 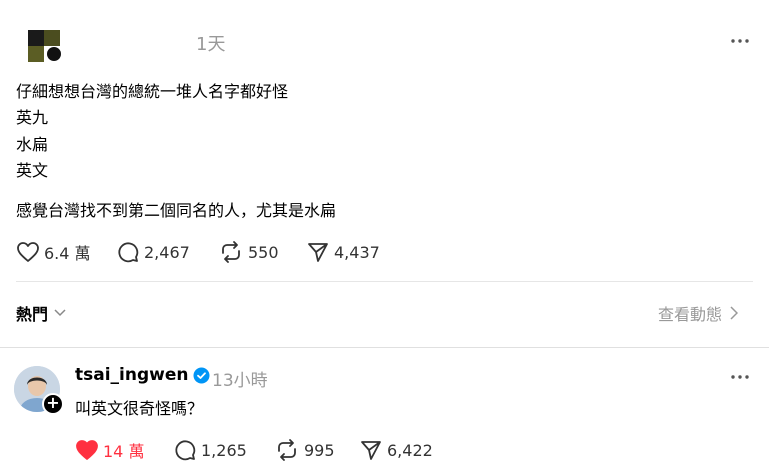 I want to click on repost-button: 550, so click(x=248, y=252).